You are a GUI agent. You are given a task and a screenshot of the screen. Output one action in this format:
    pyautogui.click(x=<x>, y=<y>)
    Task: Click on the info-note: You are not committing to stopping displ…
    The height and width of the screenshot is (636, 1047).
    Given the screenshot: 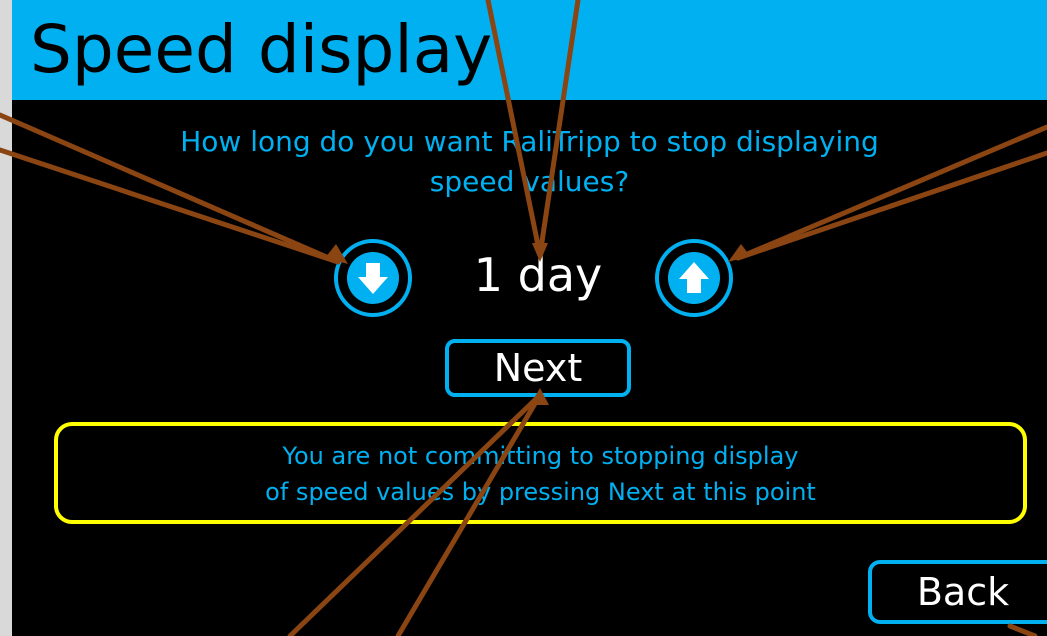 What is the action you would take?
    pyautogui.click(x=540, y=473)
    